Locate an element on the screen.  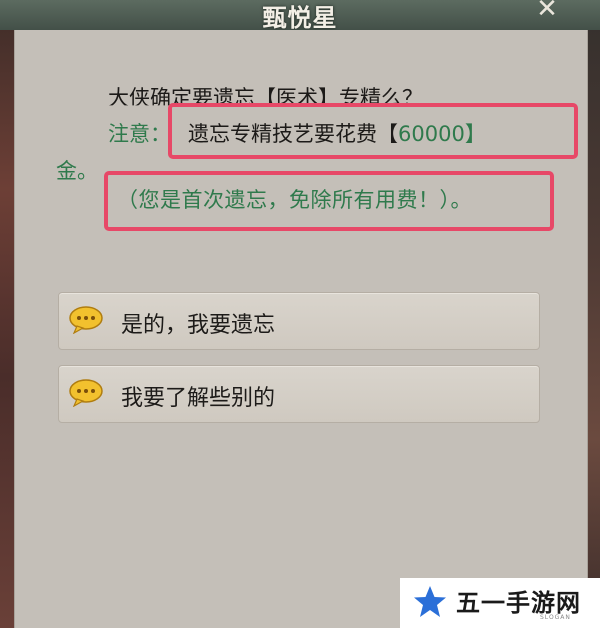
highlight-box-cost is located at coordinates (373, 131).